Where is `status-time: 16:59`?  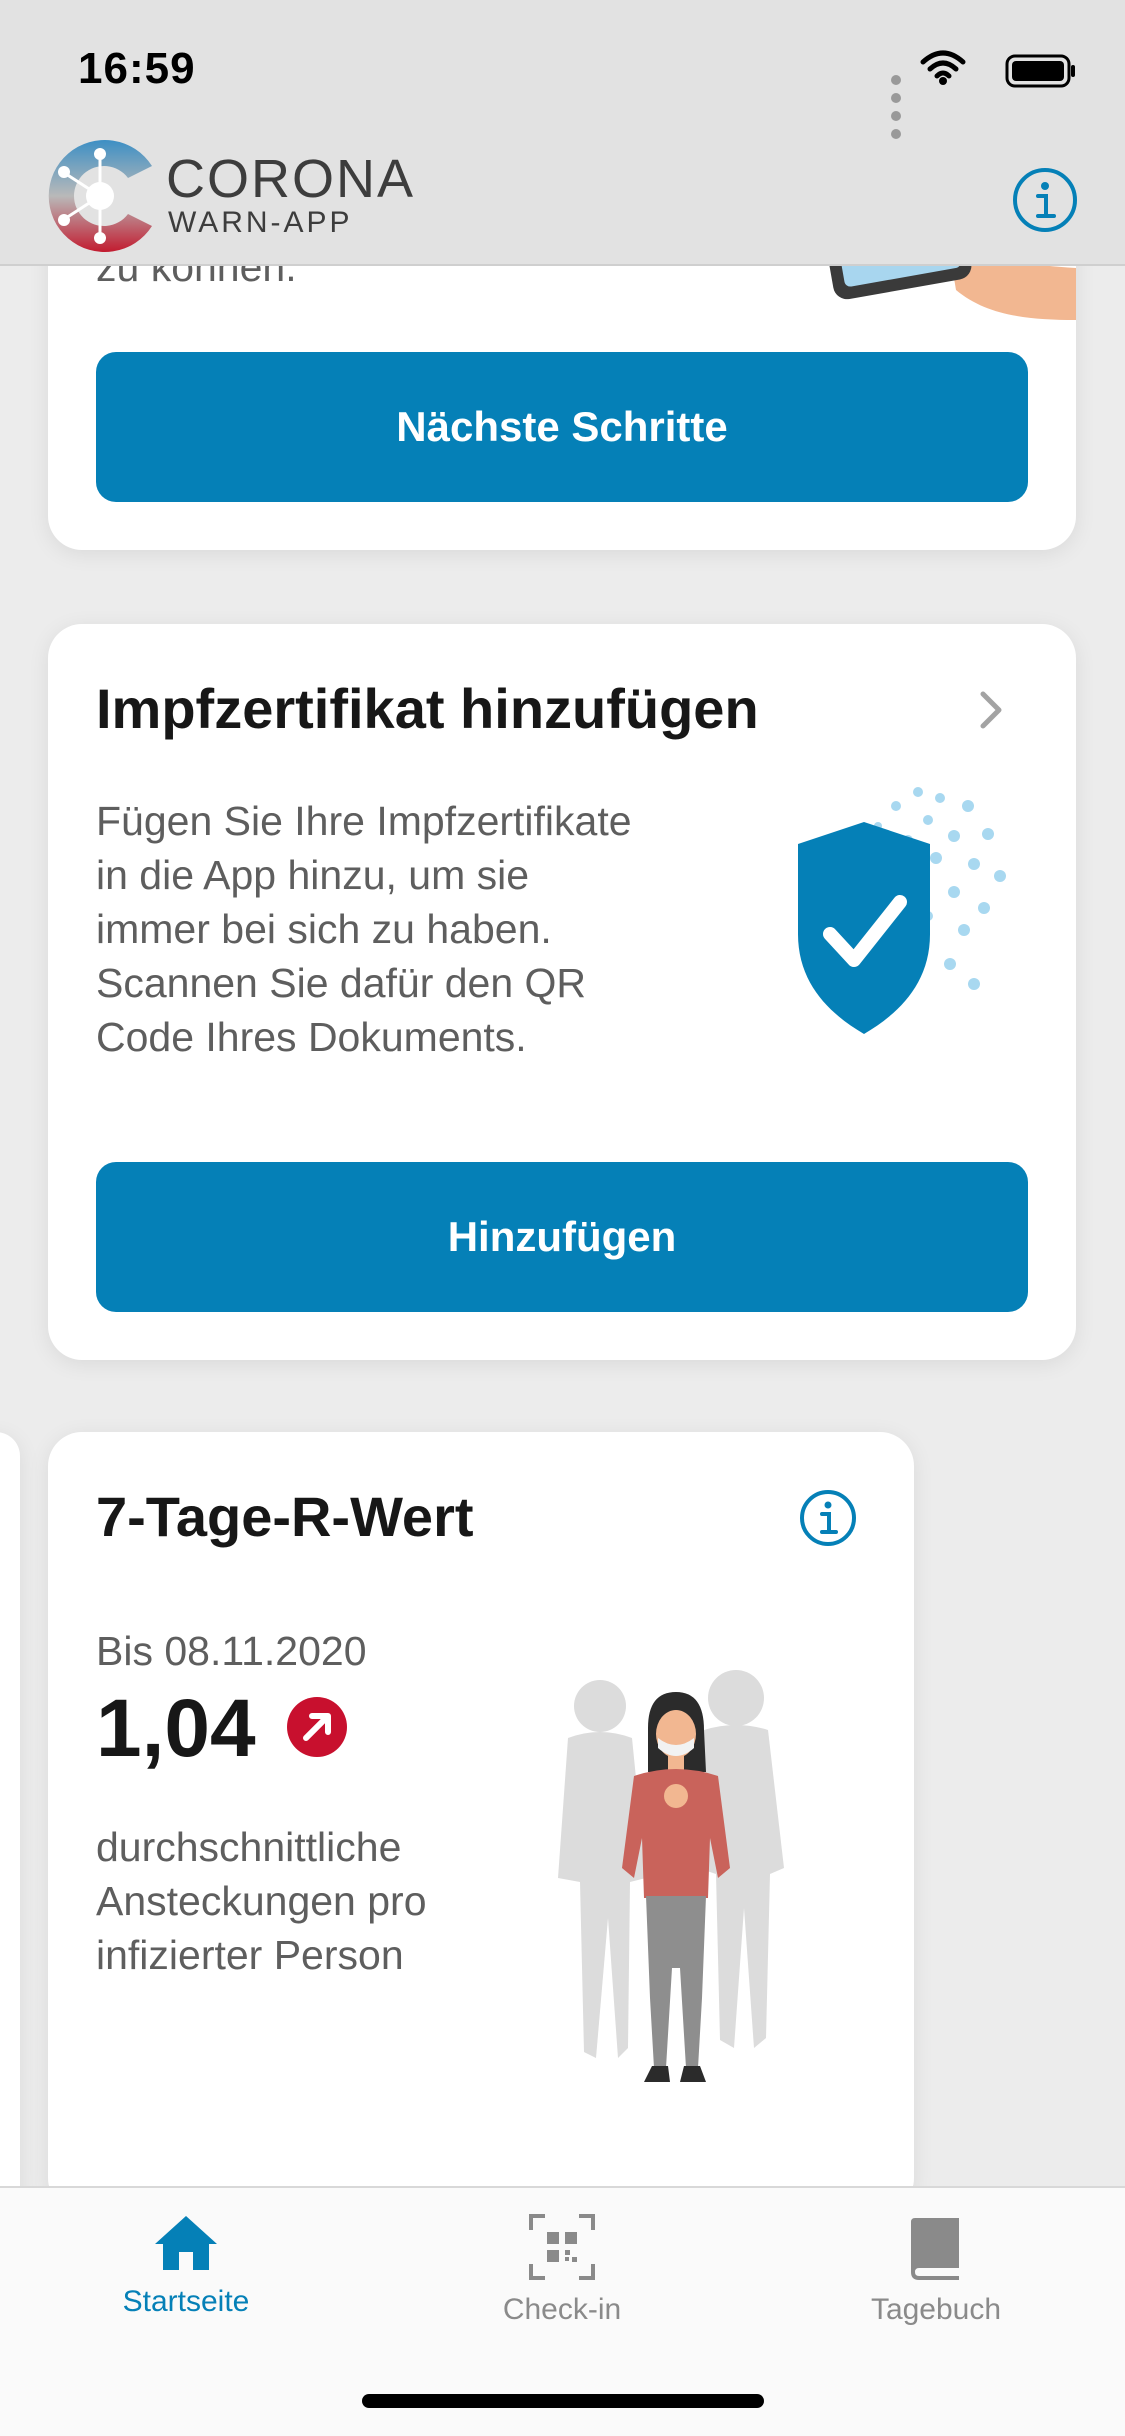 status-time: 16:59 is located at coordinates (137, 68).